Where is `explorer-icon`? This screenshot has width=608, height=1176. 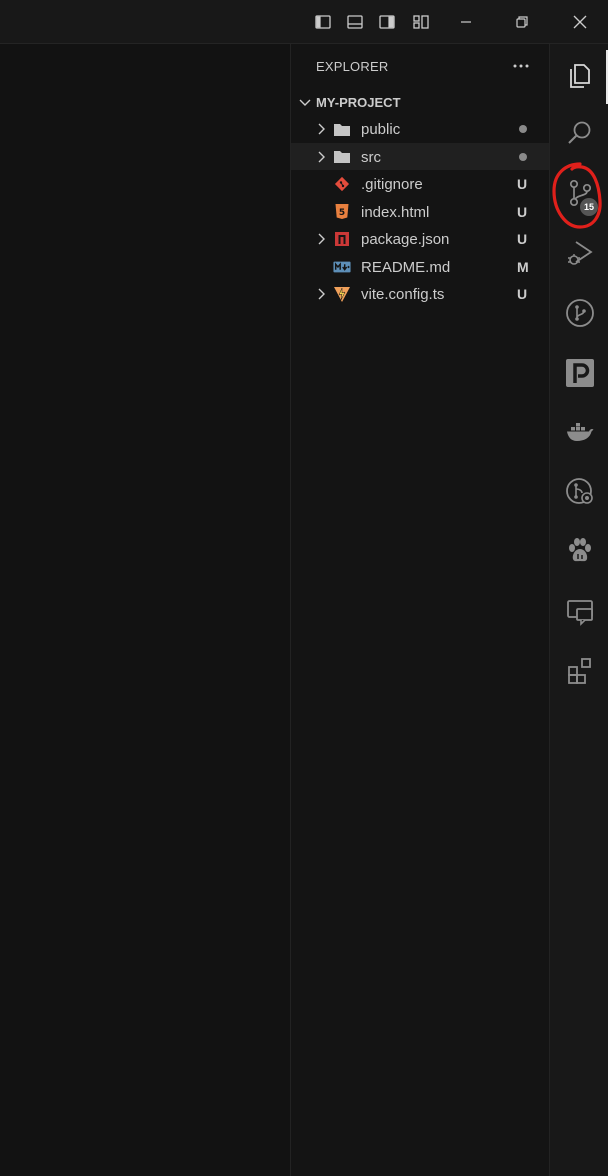
explorer-icon is located at coordinates (579, 75).